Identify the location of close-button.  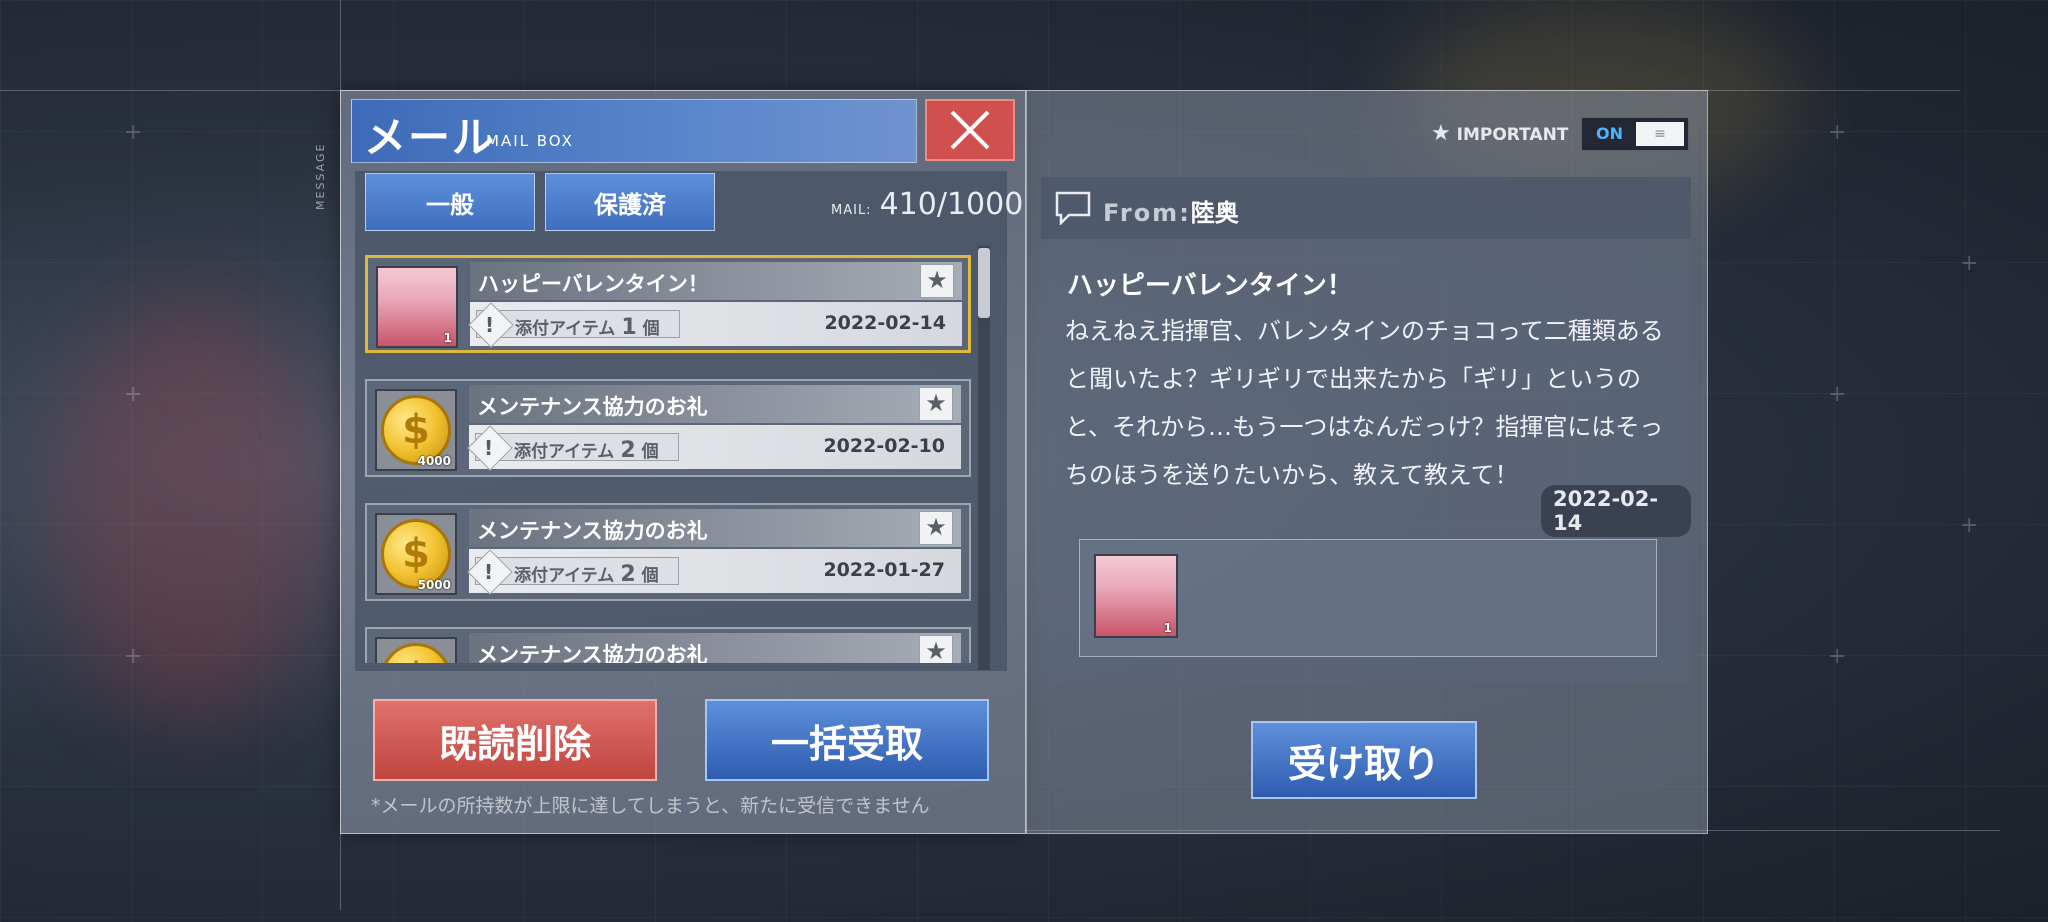
(970, 130).